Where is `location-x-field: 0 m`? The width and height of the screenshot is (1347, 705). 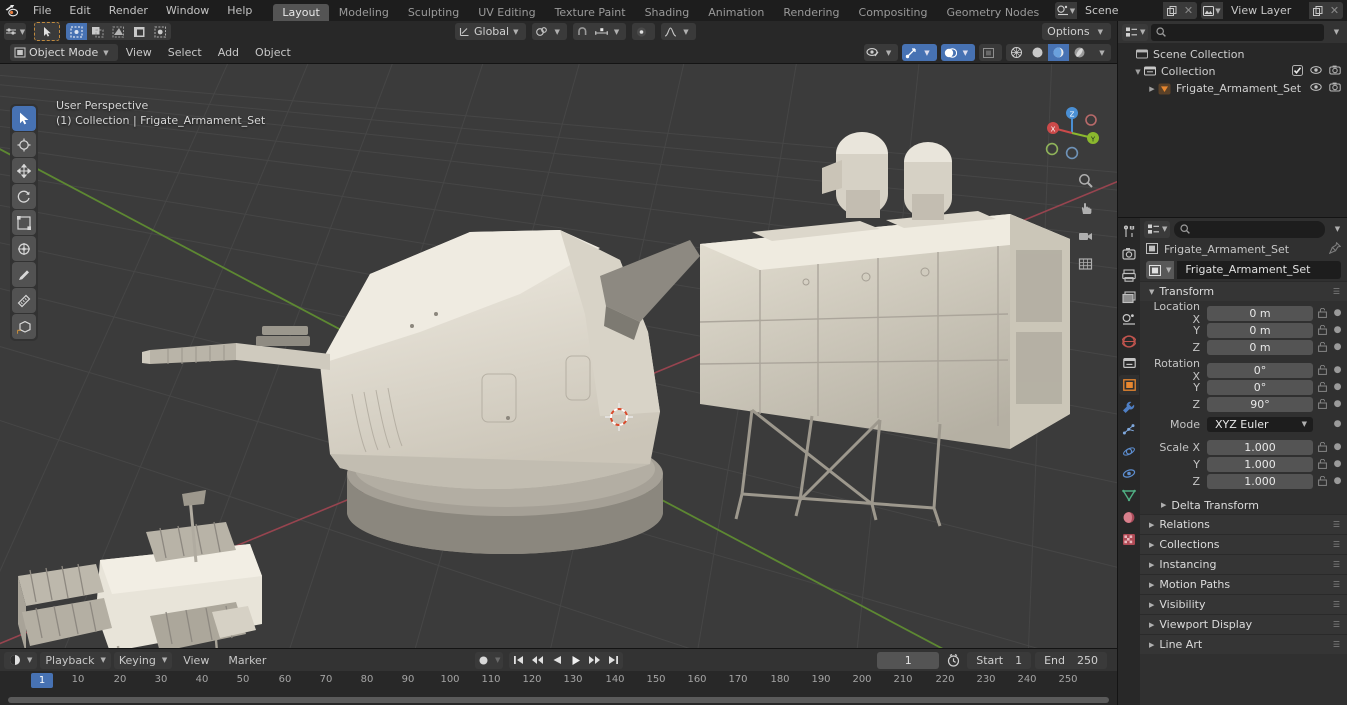 location-x-field: 0 m is located at coordinates (1260, 313).